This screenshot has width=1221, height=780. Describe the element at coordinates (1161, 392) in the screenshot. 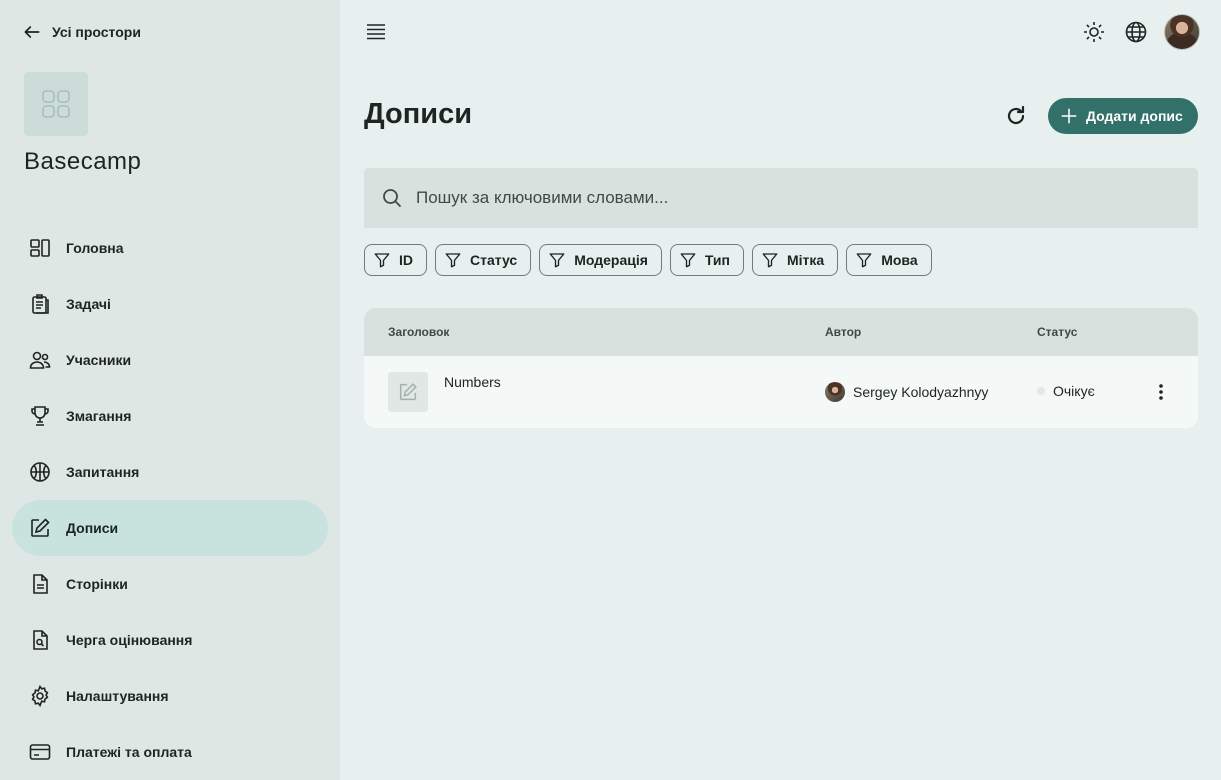

I see `more-vert-icon` at that location.